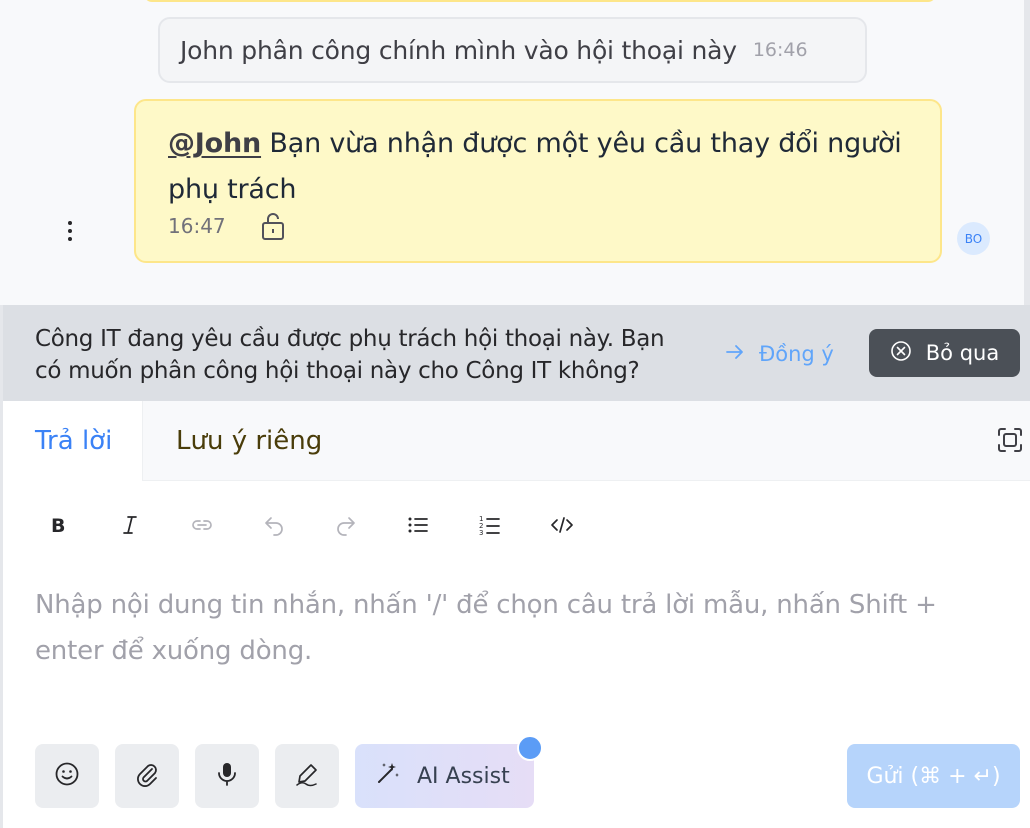 This screenshot has width=1030, height=828. What do you see at coordinates (540, 1) in the screenshot?
I see `previous-message-bubble` at bounding box center [540, 1].